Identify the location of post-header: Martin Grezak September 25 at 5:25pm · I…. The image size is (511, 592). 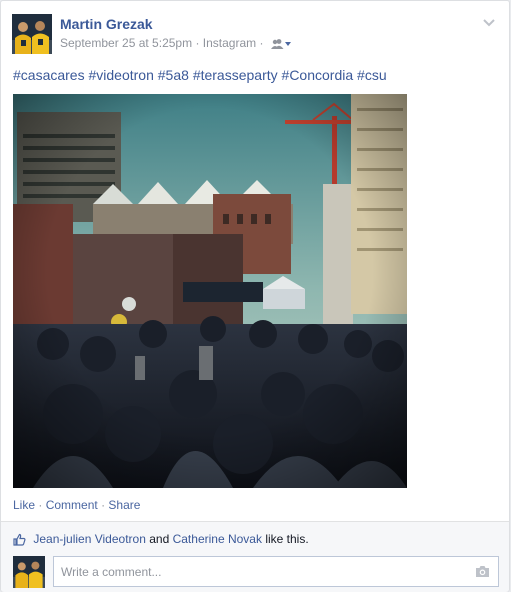
(256, 34).